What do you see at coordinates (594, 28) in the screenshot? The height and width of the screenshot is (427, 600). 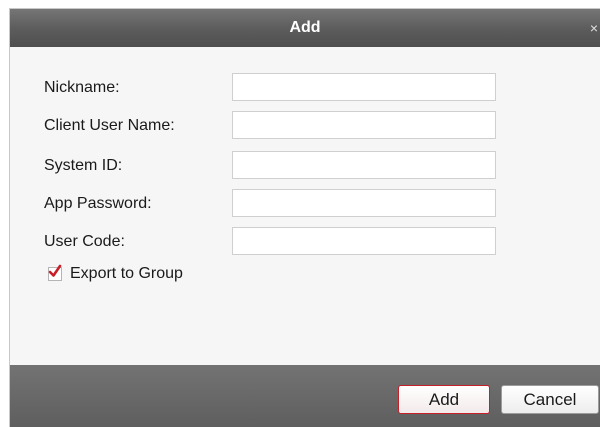 I see `close-icon: ×` at bounding box center [594, 28].